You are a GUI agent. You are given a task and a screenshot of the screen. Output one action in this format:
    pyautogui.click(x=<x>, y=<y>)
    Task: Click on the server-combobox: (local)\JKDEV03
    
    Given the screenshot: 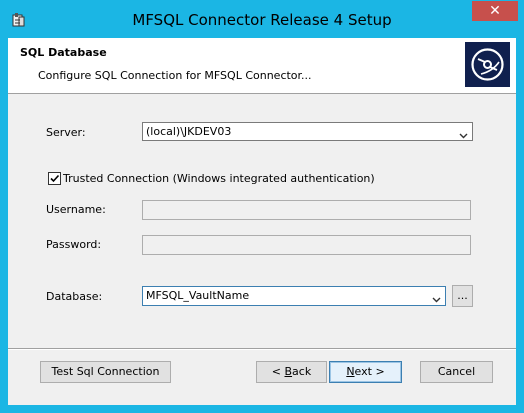 What is the action you would take?
    pyautogui.click(x=307, y=131)
    